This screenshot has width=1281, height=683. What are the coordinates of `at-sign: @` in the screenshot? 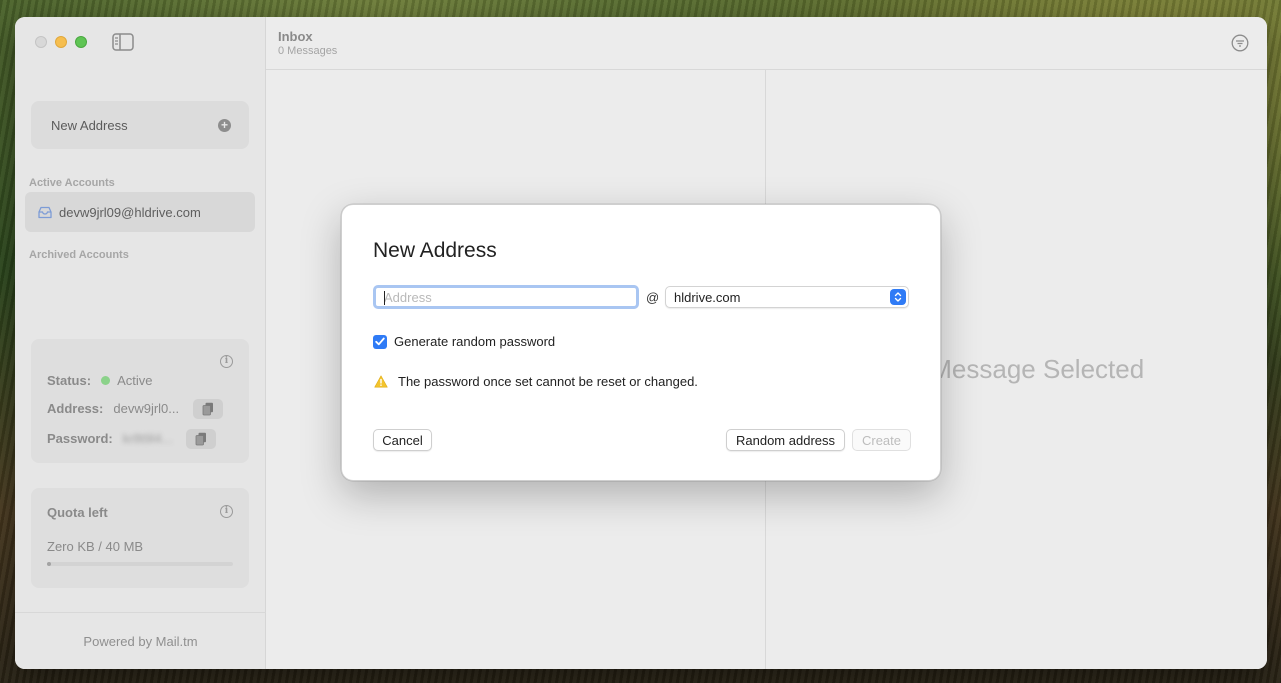 It's located at (653, 297).